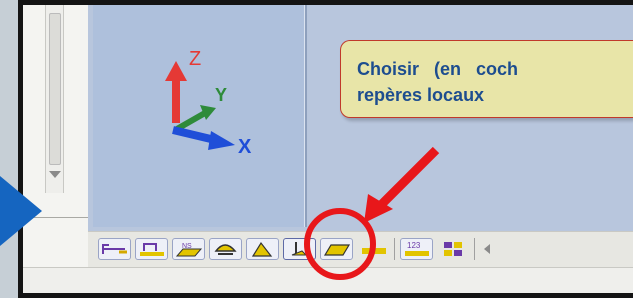  What do you see at coordinates (194, 135) in the screenshot?
I see `axis-x-line` at bounding box center [194, 135].